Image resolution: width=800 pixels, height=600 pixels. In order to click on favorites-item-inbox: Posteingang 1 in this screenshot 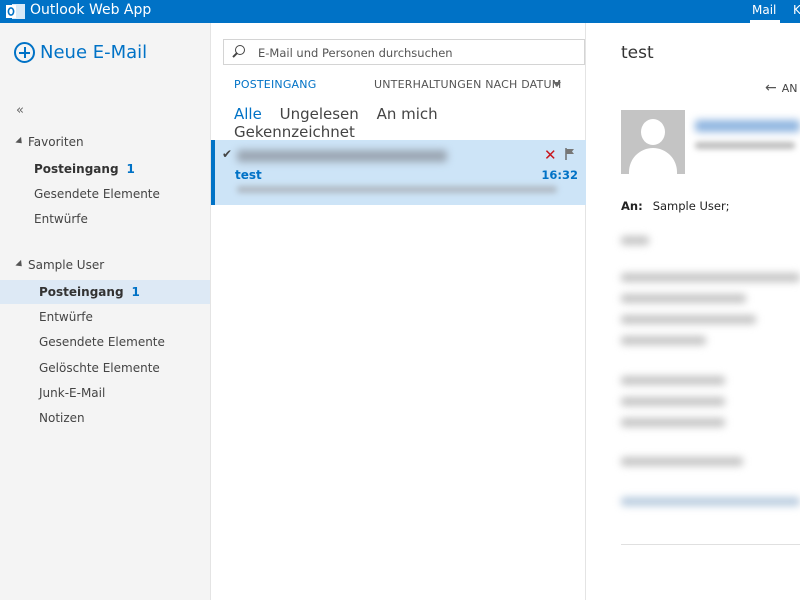, I will do `click(105, 169)`.